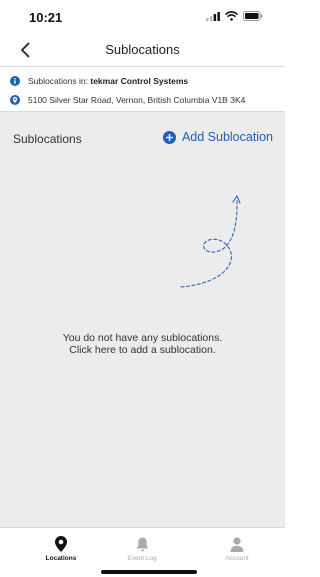  I want to click on tab-event-log: Event Log, so click(142, 549).